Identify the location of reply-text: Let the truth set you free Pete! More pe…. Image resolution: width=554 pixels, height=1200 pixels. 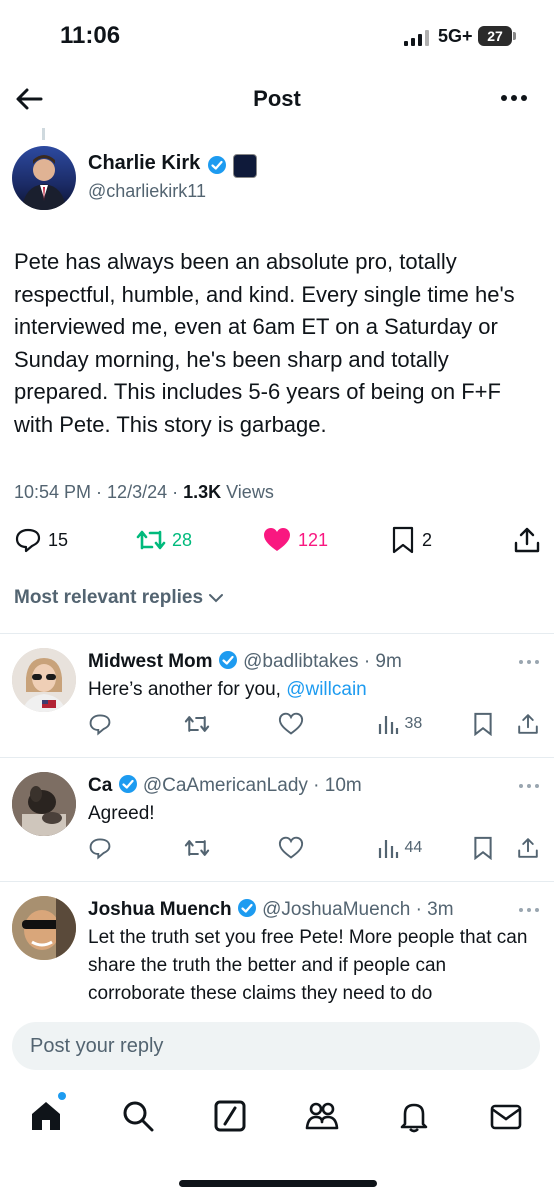
(308, 965).